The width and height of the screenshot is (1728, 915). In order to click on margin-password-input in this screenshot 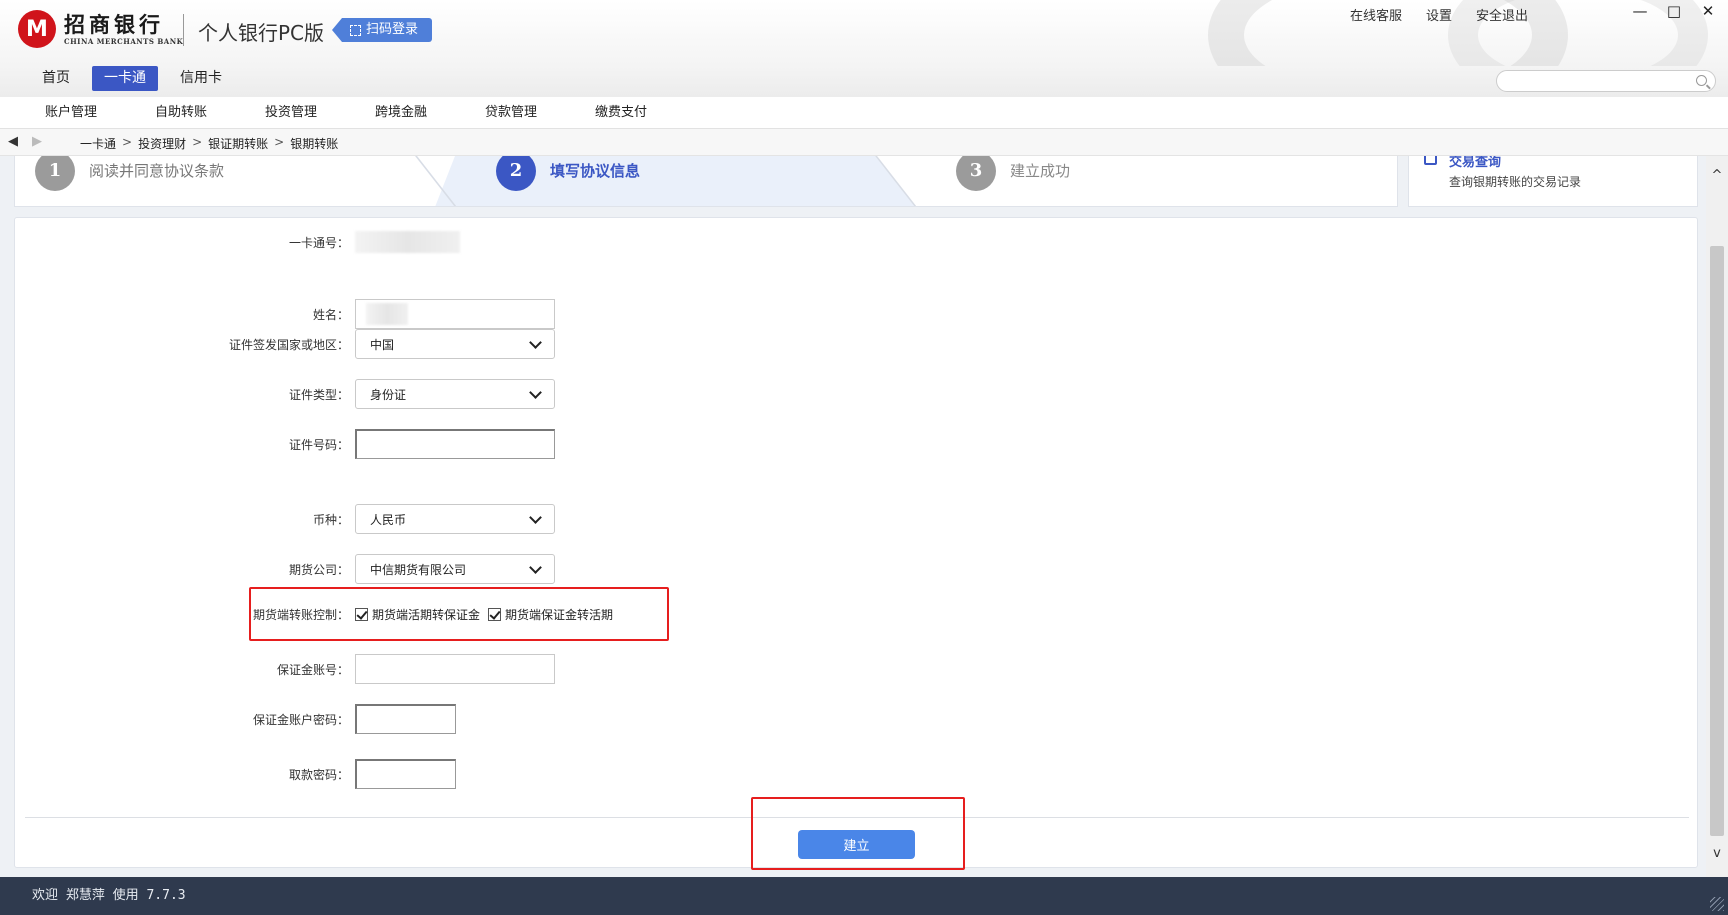, I will do `click(405, 719)`.